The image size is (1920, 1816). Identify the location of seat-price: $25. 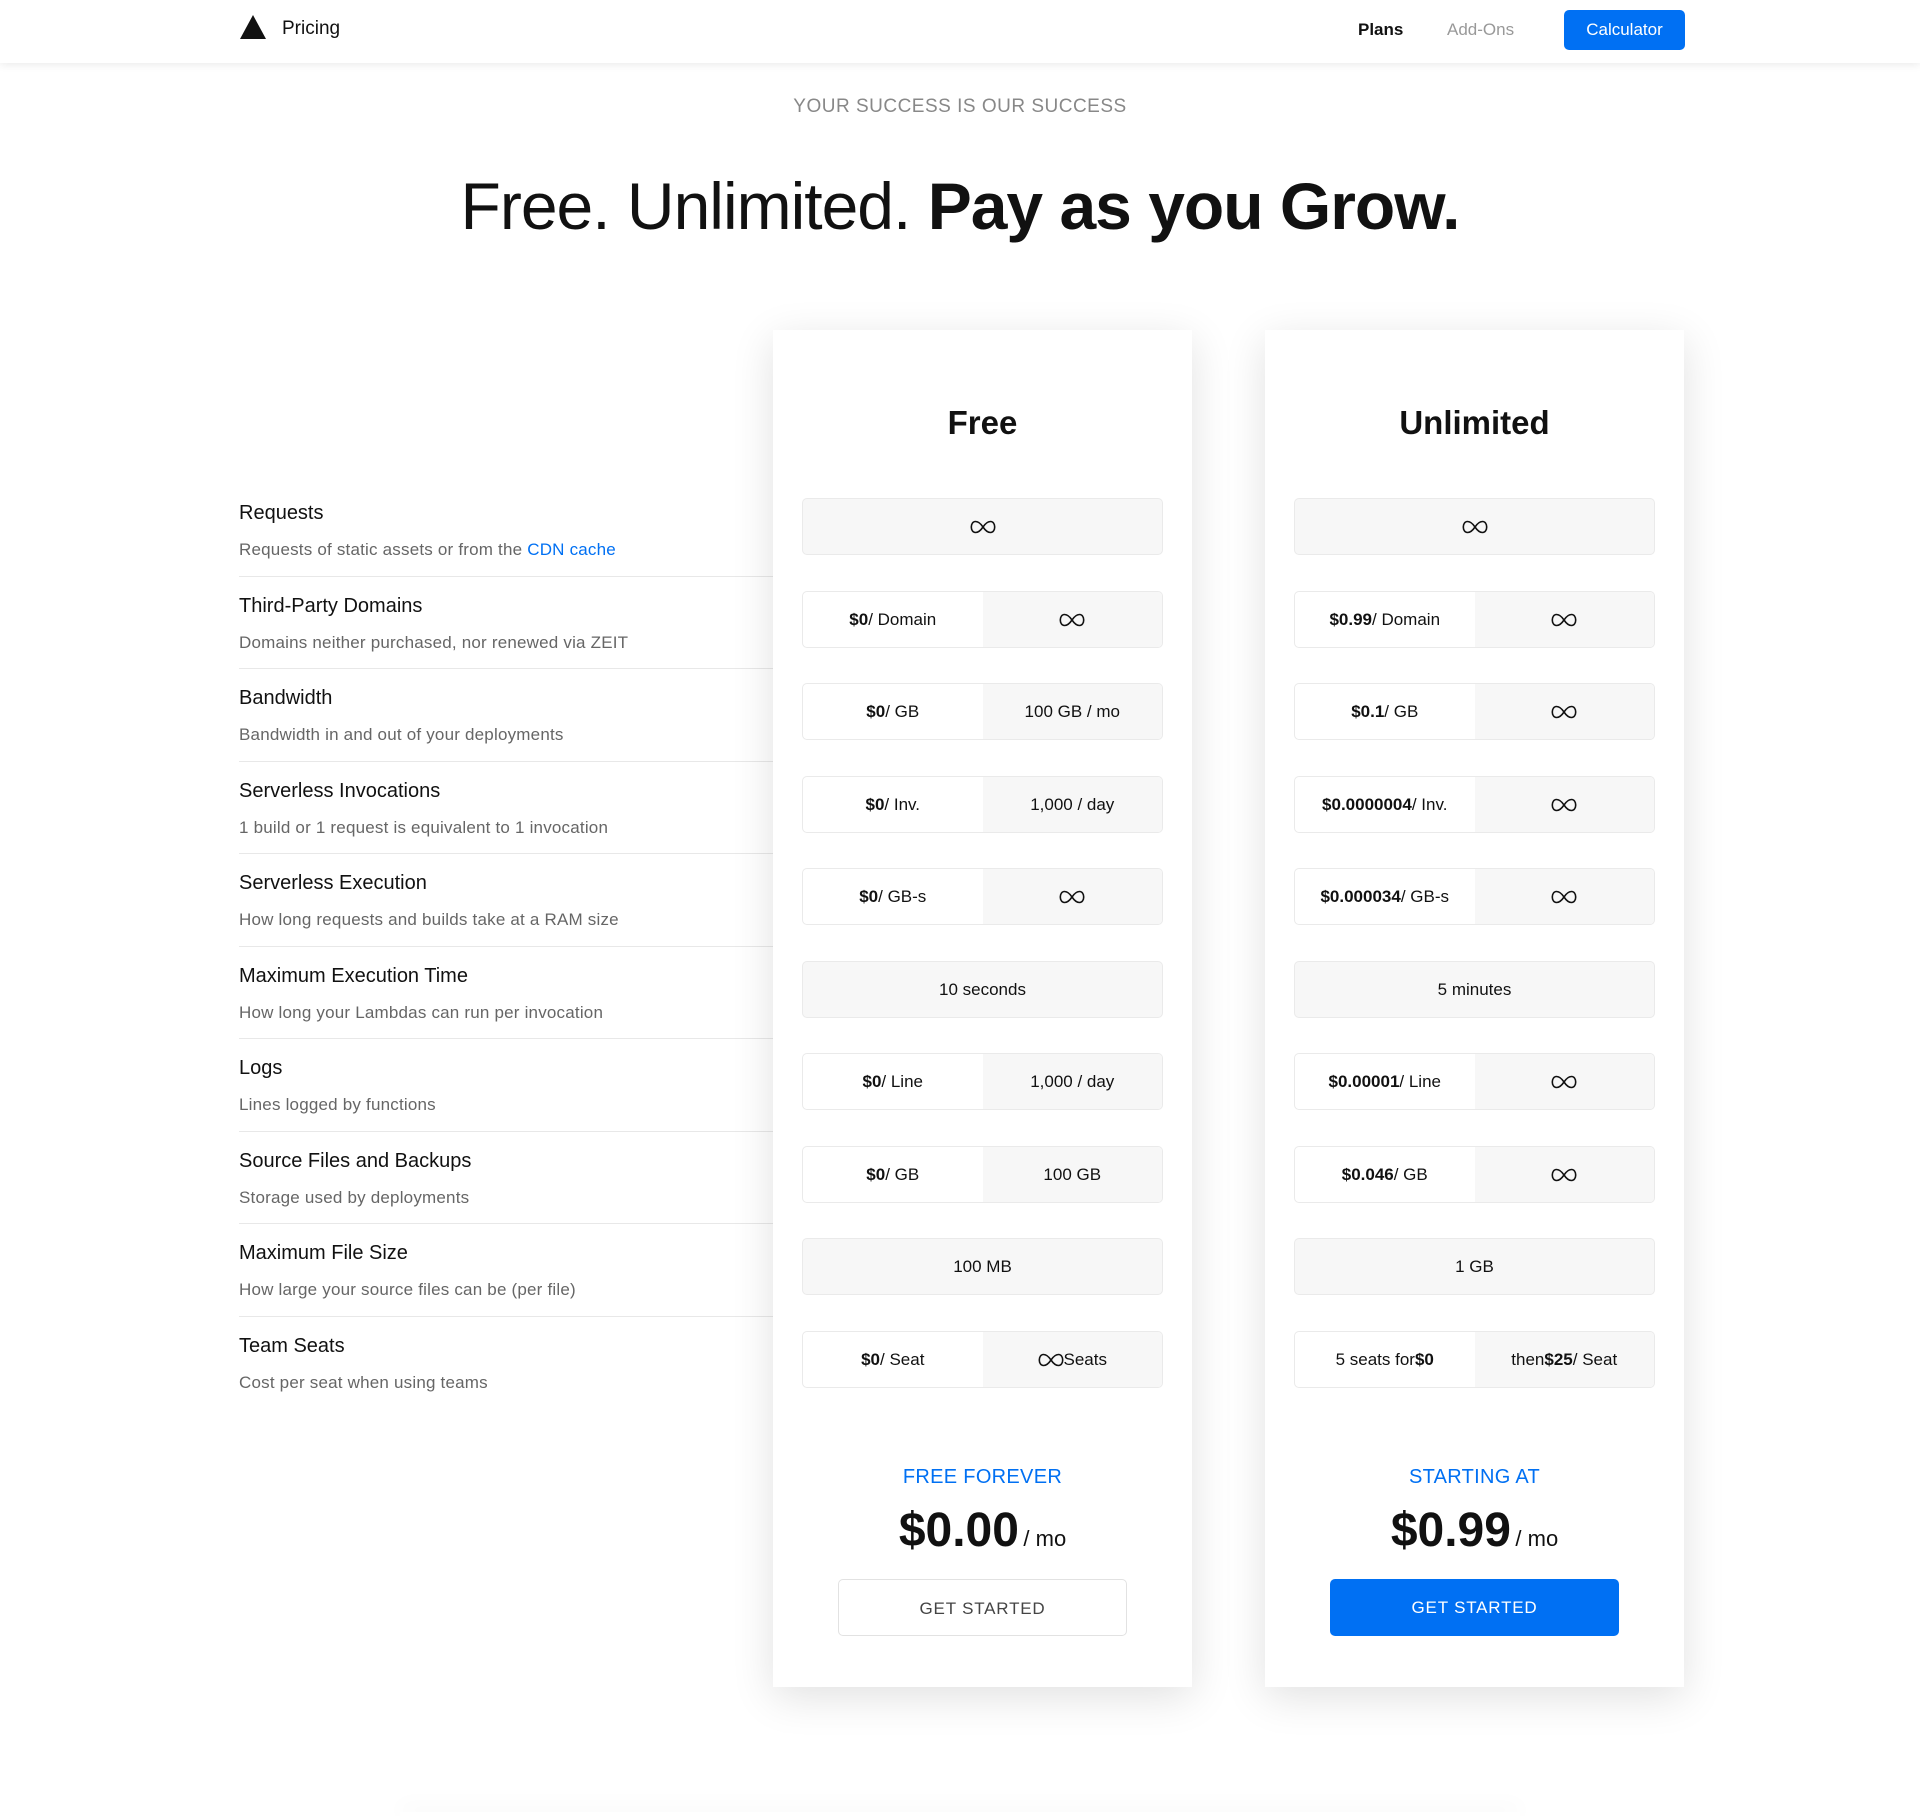
(1558, 1359).